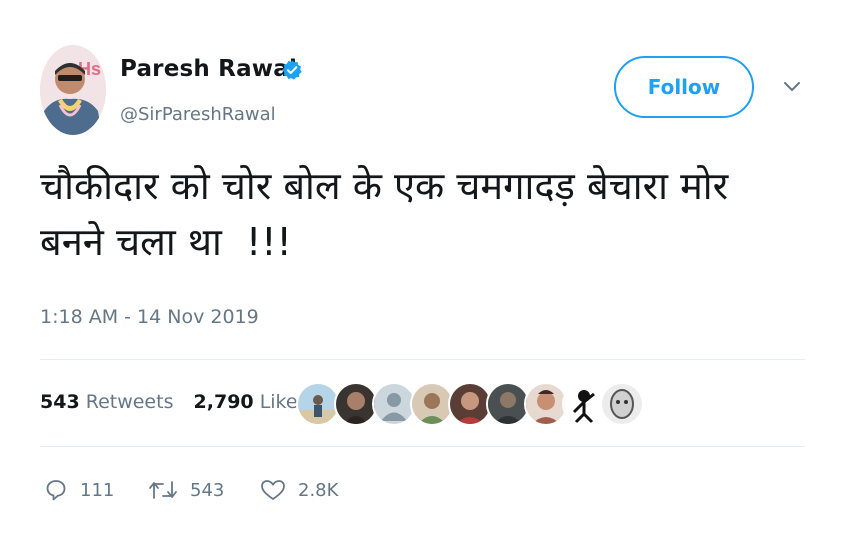 The width and height of the screenshot is (850, 550). What do you see at coordinates (198, 114) in the screenshot?
I see `author-handle: @SirPareshRawal` at bounding box center [198, 114].